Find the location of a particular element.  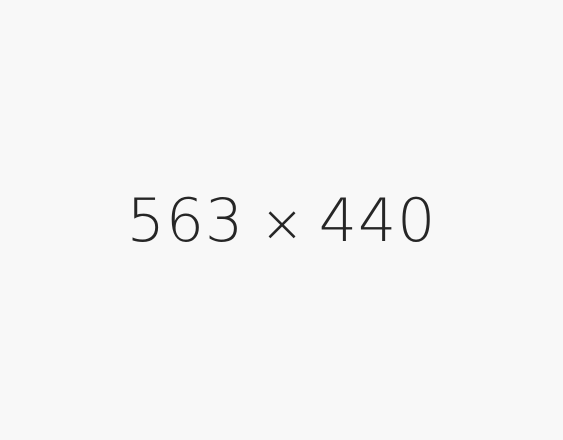

width-value: 563 is located at coordinates (185, 221).